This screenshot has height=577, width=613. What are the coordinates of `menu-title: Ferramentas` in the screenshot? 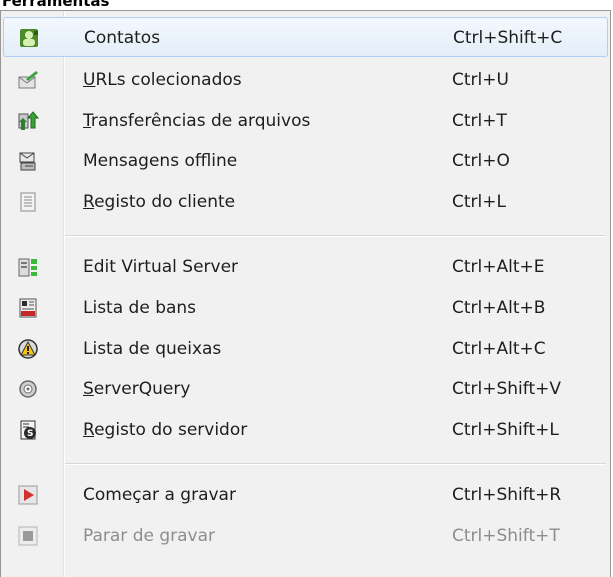 It's located at (56, 5).